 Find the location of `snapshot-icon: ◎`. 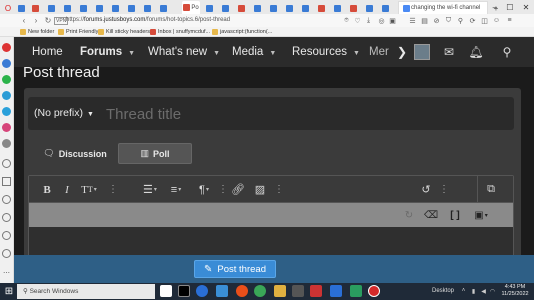

snapshot-icon: ◎ is located at coordinates (381, 20).